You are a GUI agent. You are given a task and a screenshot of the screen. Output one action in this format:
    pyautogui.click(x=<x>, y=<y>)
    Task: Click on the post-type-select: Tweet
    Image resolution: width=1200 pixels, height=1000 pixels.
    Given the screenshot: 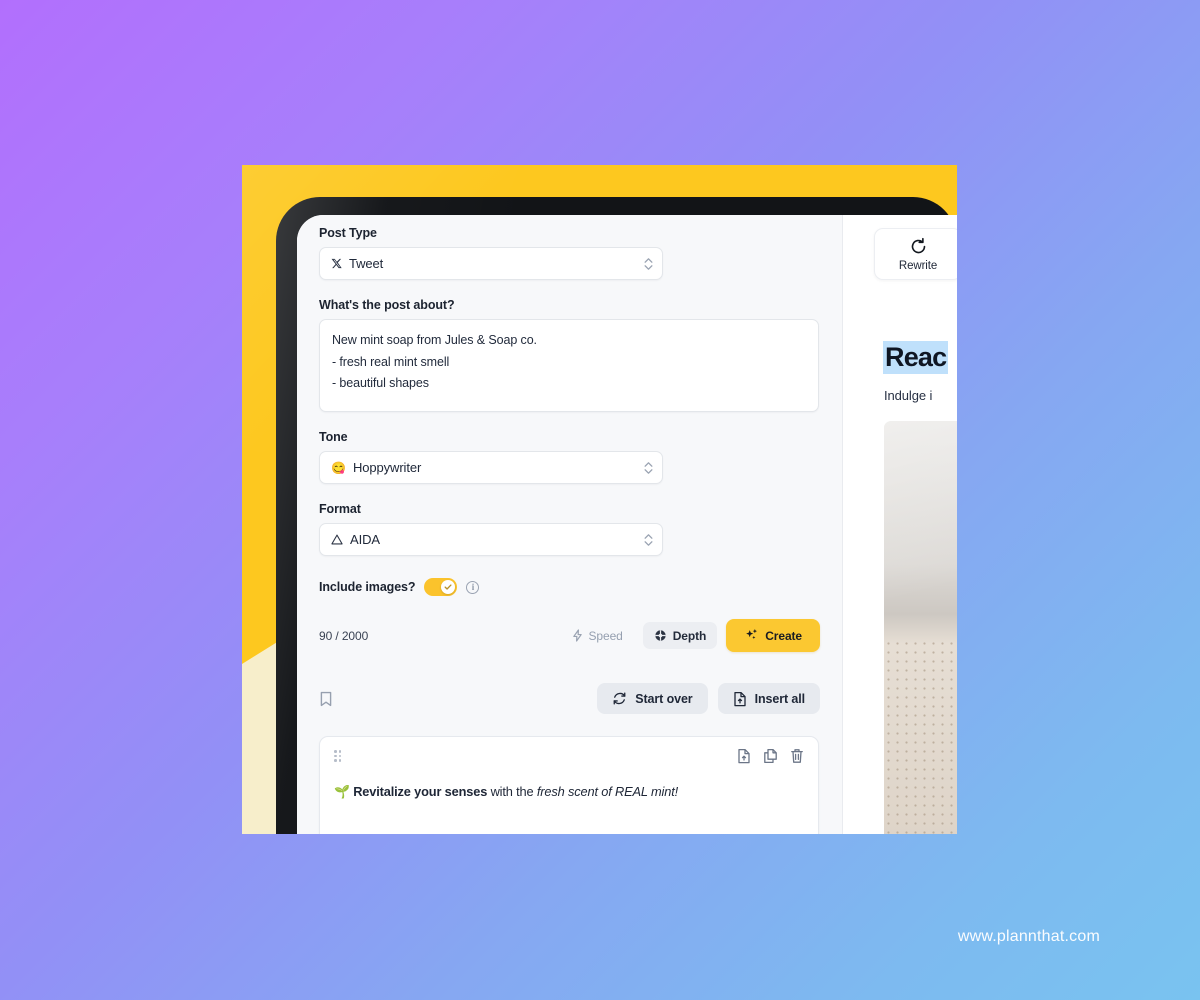 What is the action you would take?
    pyautogui.click(x=491, y=263)
    